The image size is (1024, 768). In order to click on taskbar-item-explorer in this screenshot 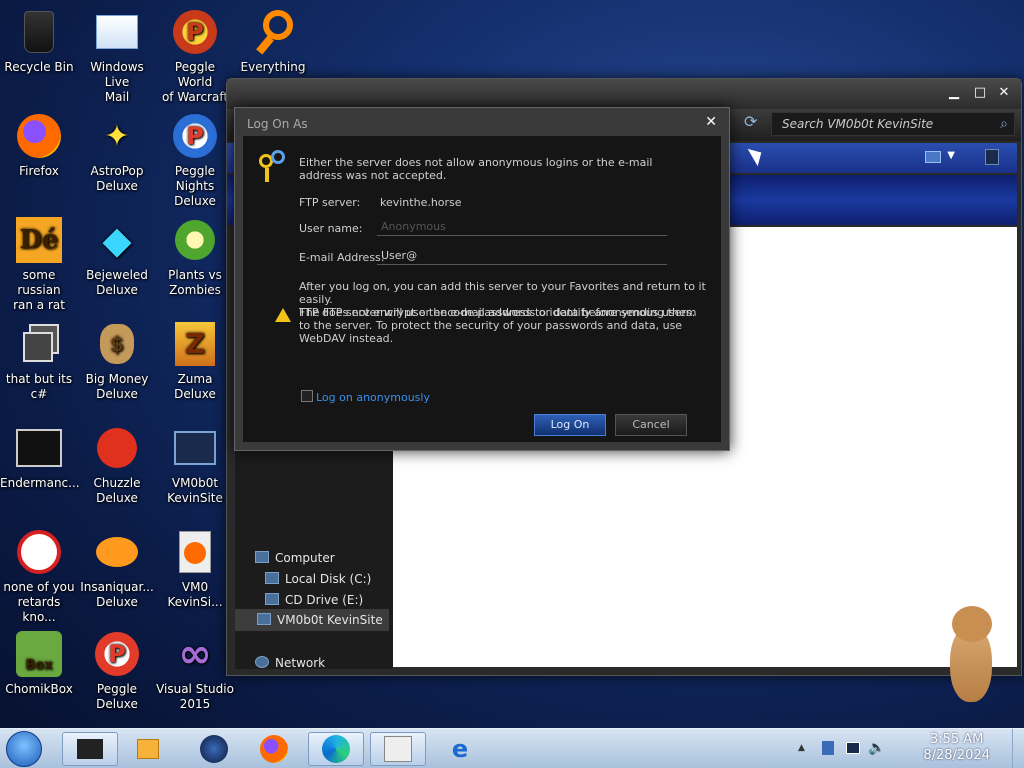, I will do `click(398, 749)`.